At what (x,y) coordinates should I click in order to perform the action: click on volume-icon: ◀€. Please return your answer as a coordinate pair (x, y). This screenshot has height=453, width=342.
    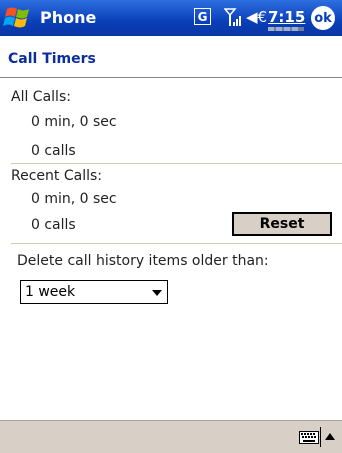
    Looking at the image, I should click on (256, 17).